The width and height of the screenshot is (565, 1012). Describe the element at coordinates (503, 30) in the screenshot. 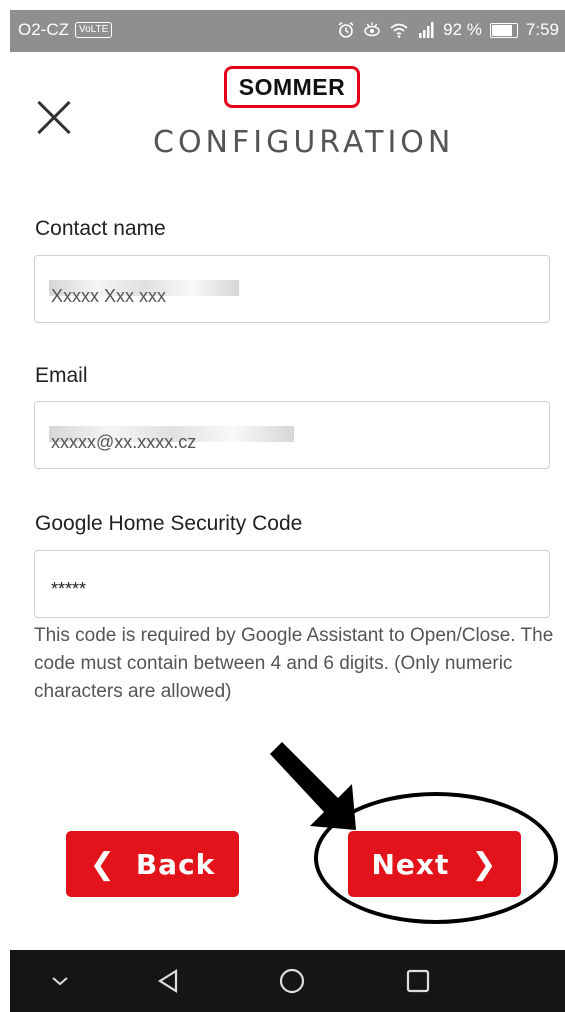

I see `battery-icon` at that location.